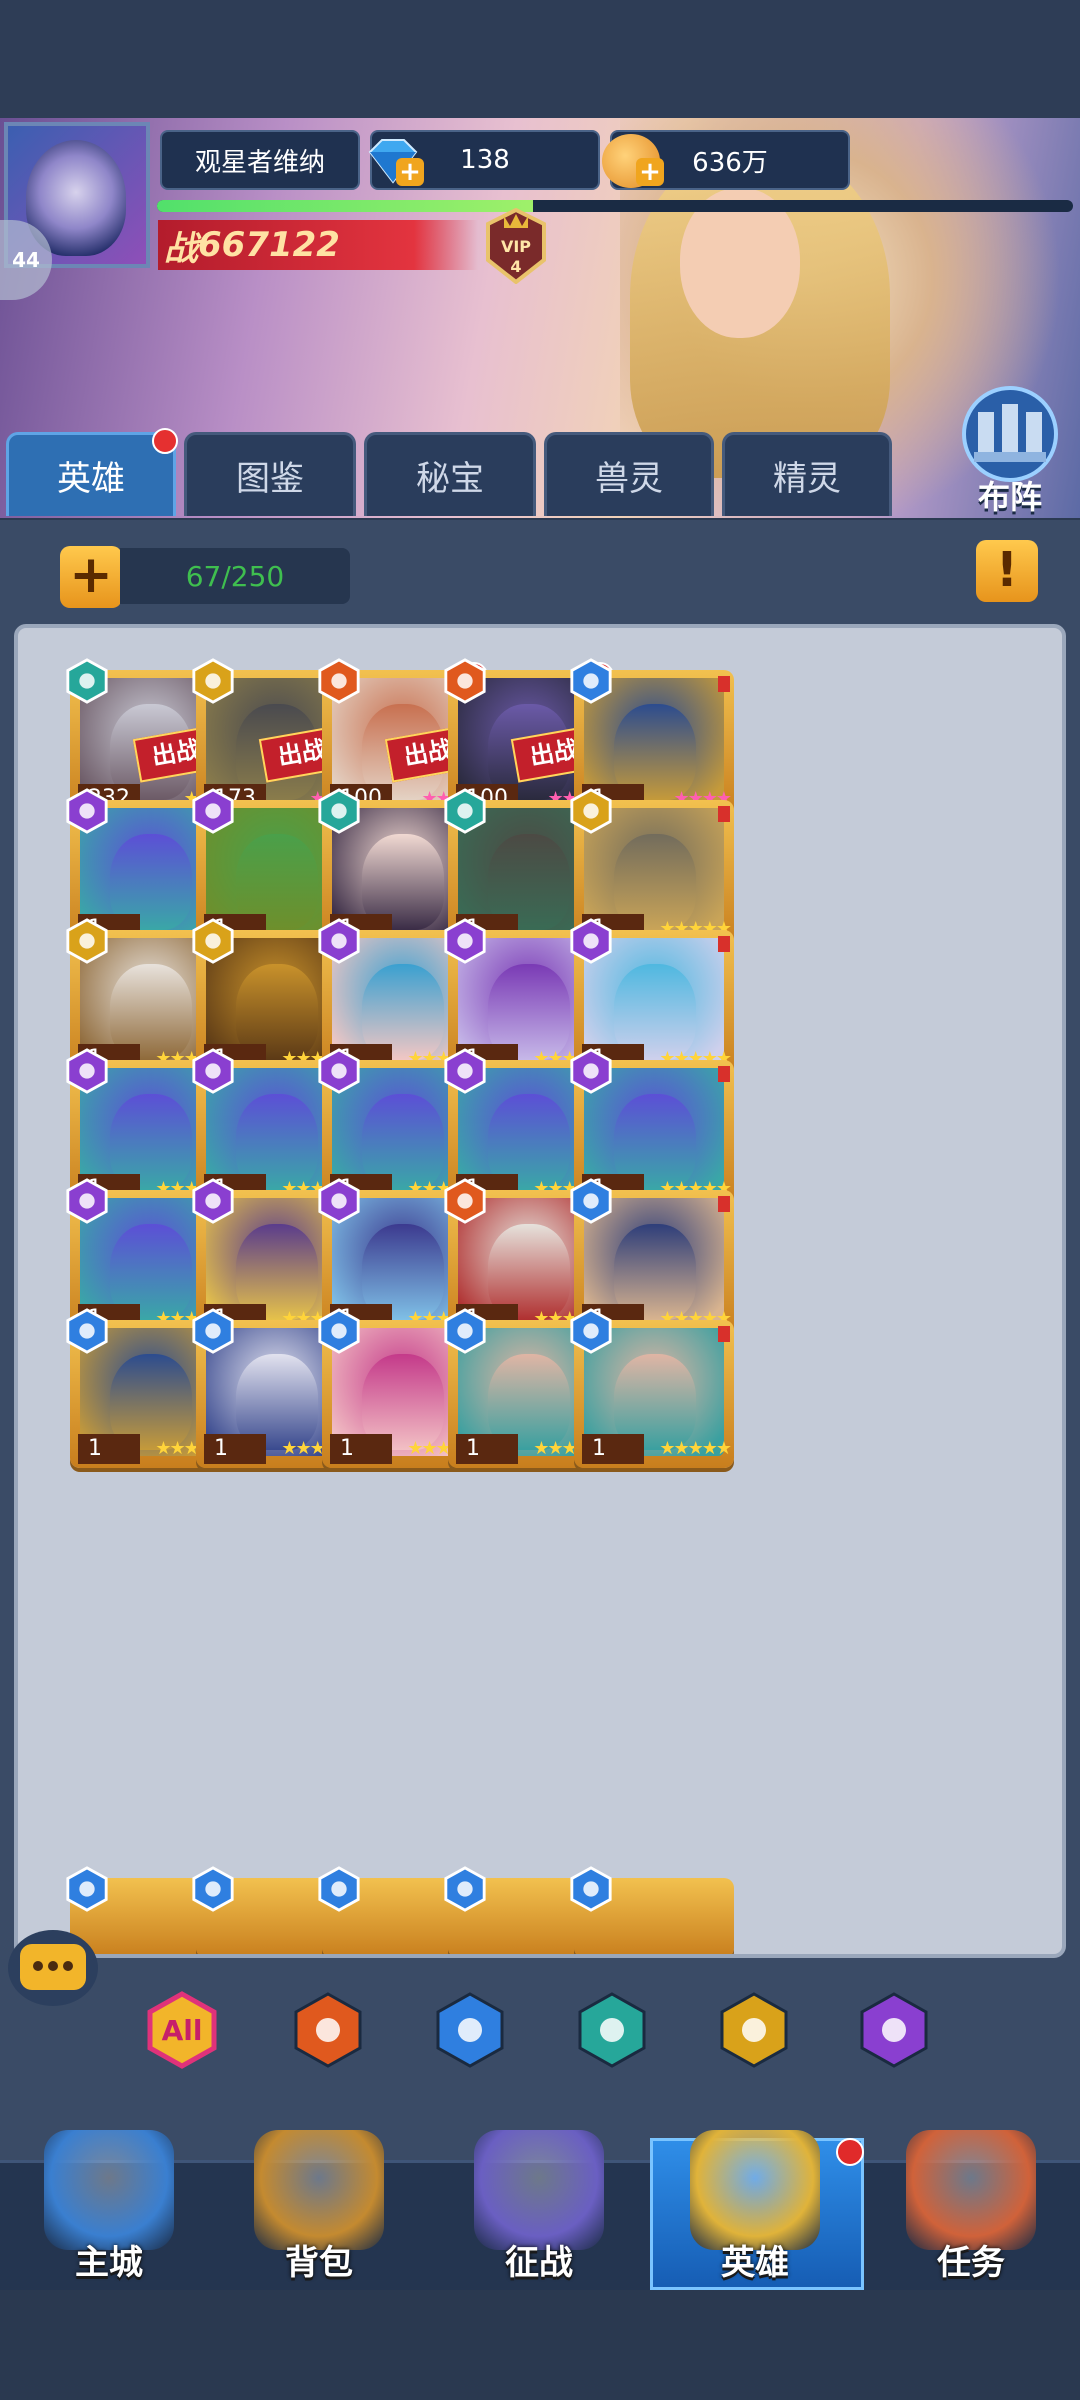 Image resolution: width=1080 pixels, height=2400 pixels. What do you see at coordinates (695, 1448) in the screenshot?
I see `hero-stars: ★★★★★` at bounding box center [695, 1448].